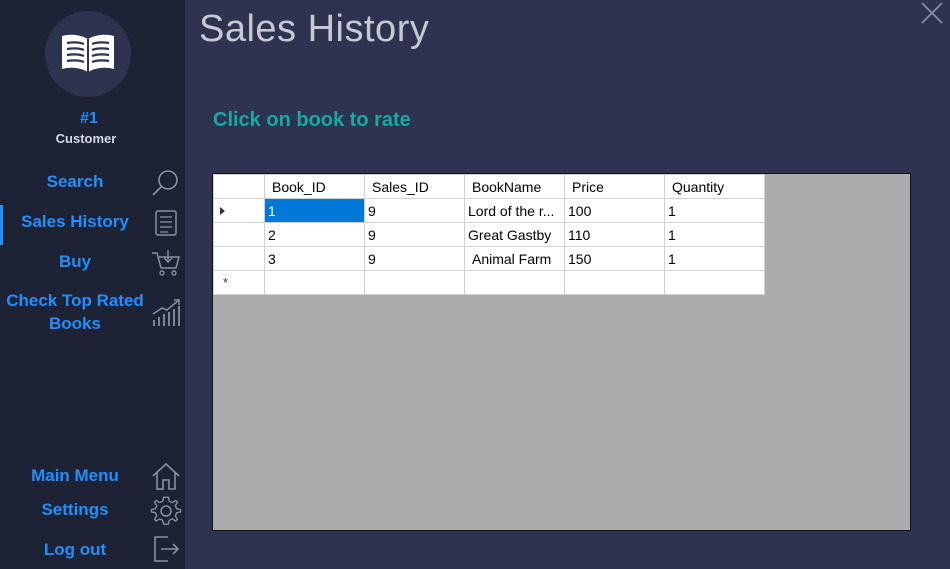 The width and height of the screenshot is (950, 569). Describe the element at coordinates (86, 138) in the screenshot. I see `user-role: Customer` at that location.